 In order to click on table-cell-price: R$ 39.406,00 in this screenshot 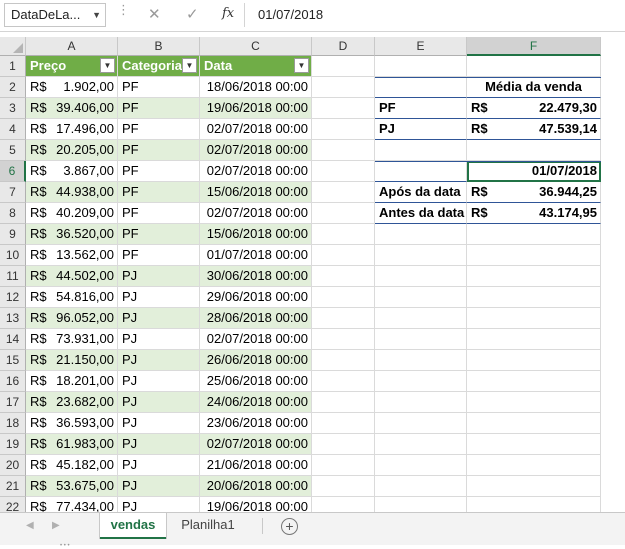, I will do `click(72, 108)`.